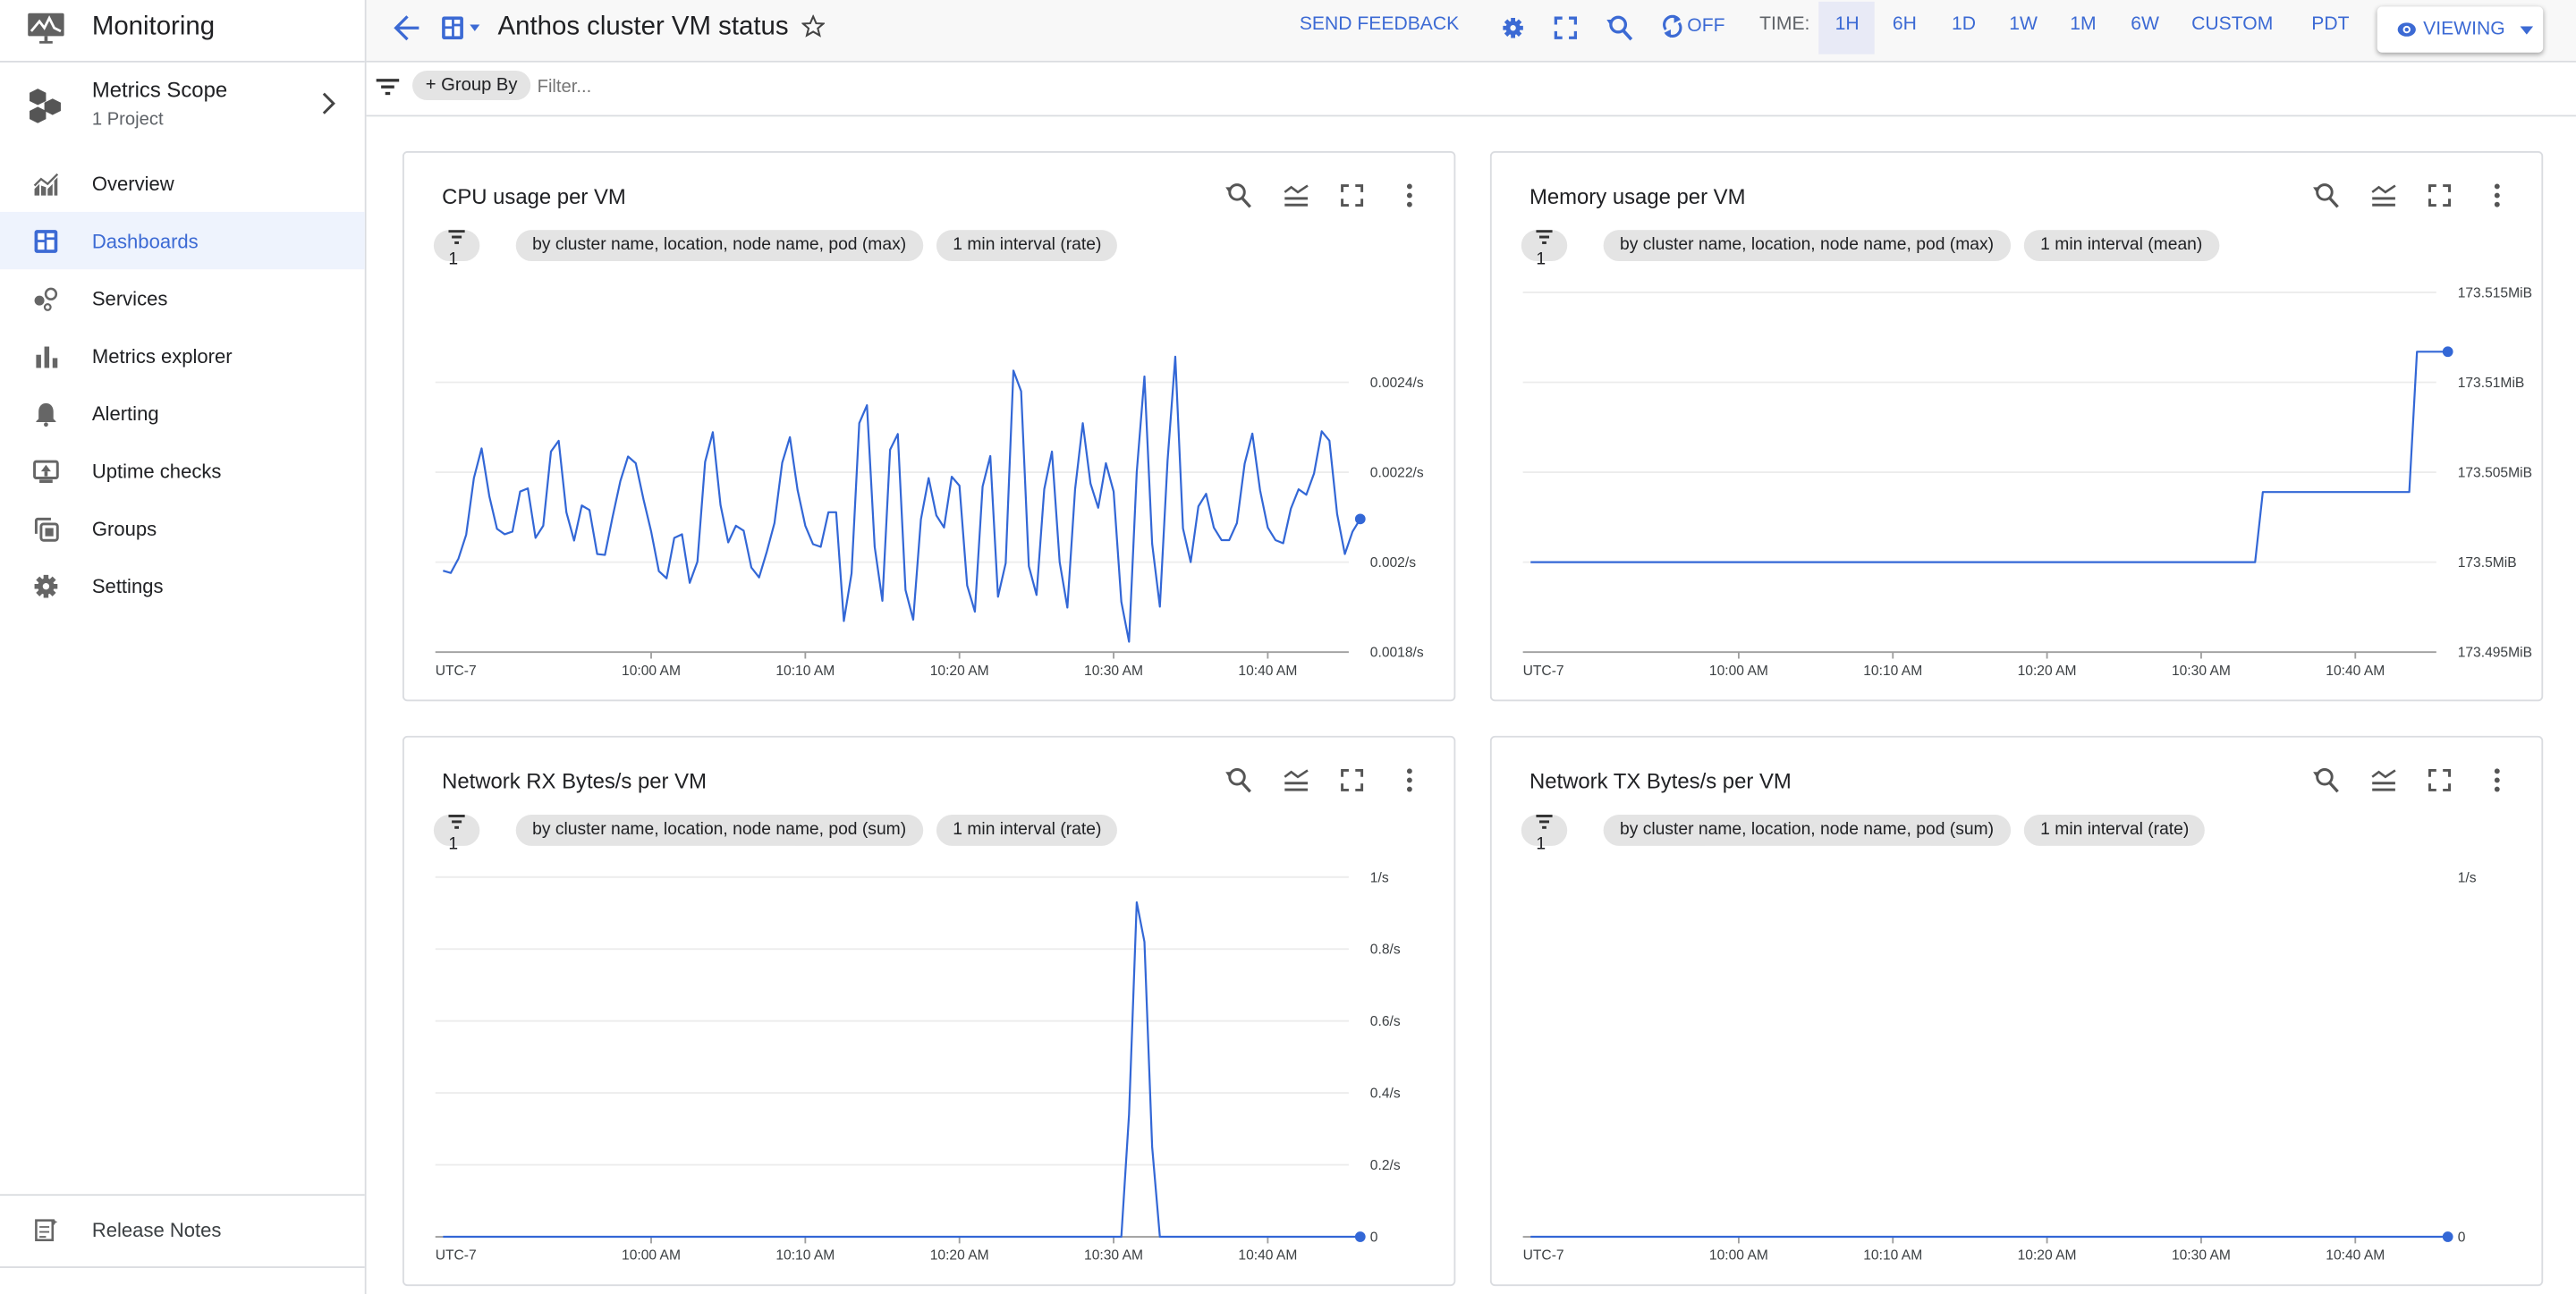 Image resolution: width=2576 pixels, height=1294 pixels. I want to click on time-range-6w: 6W, so click(2145, 25).